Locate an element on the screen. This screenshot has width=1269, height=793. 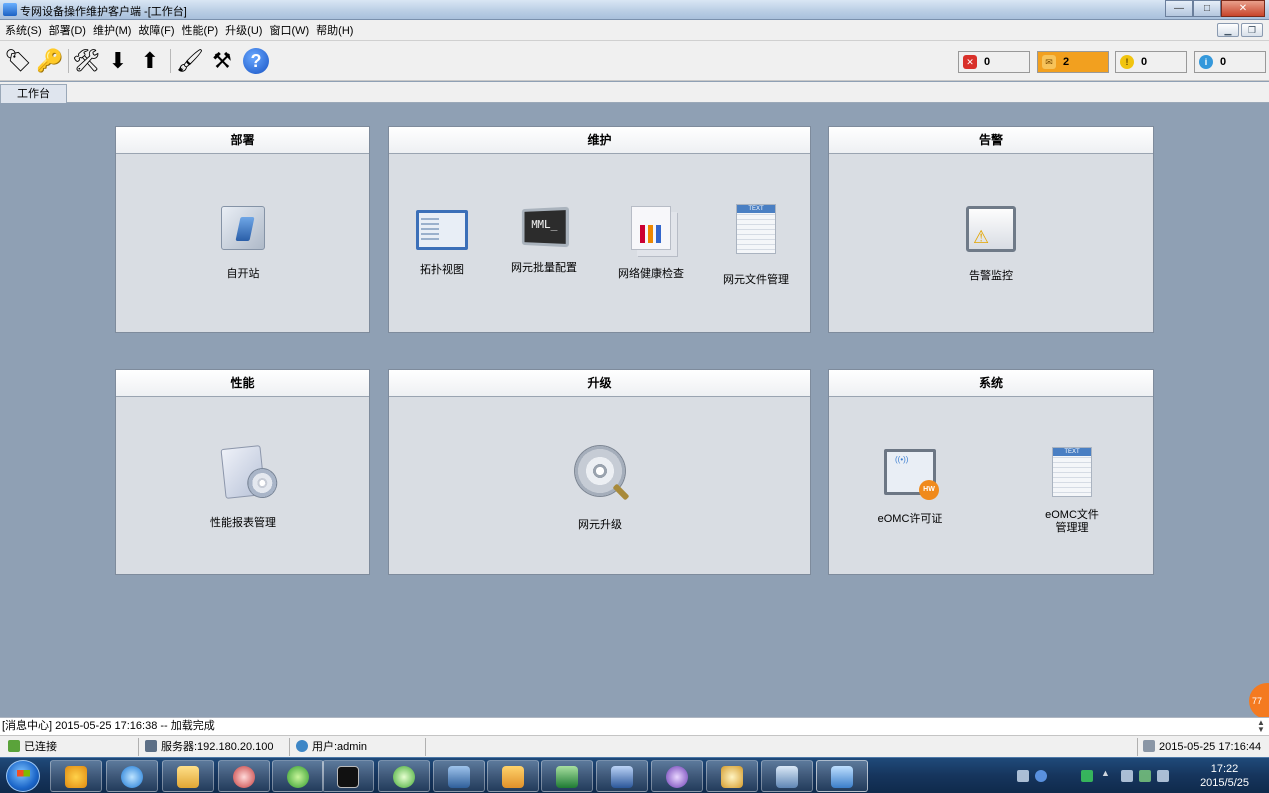
tile-label: 告警监控 is located at coordinates (991, 276).